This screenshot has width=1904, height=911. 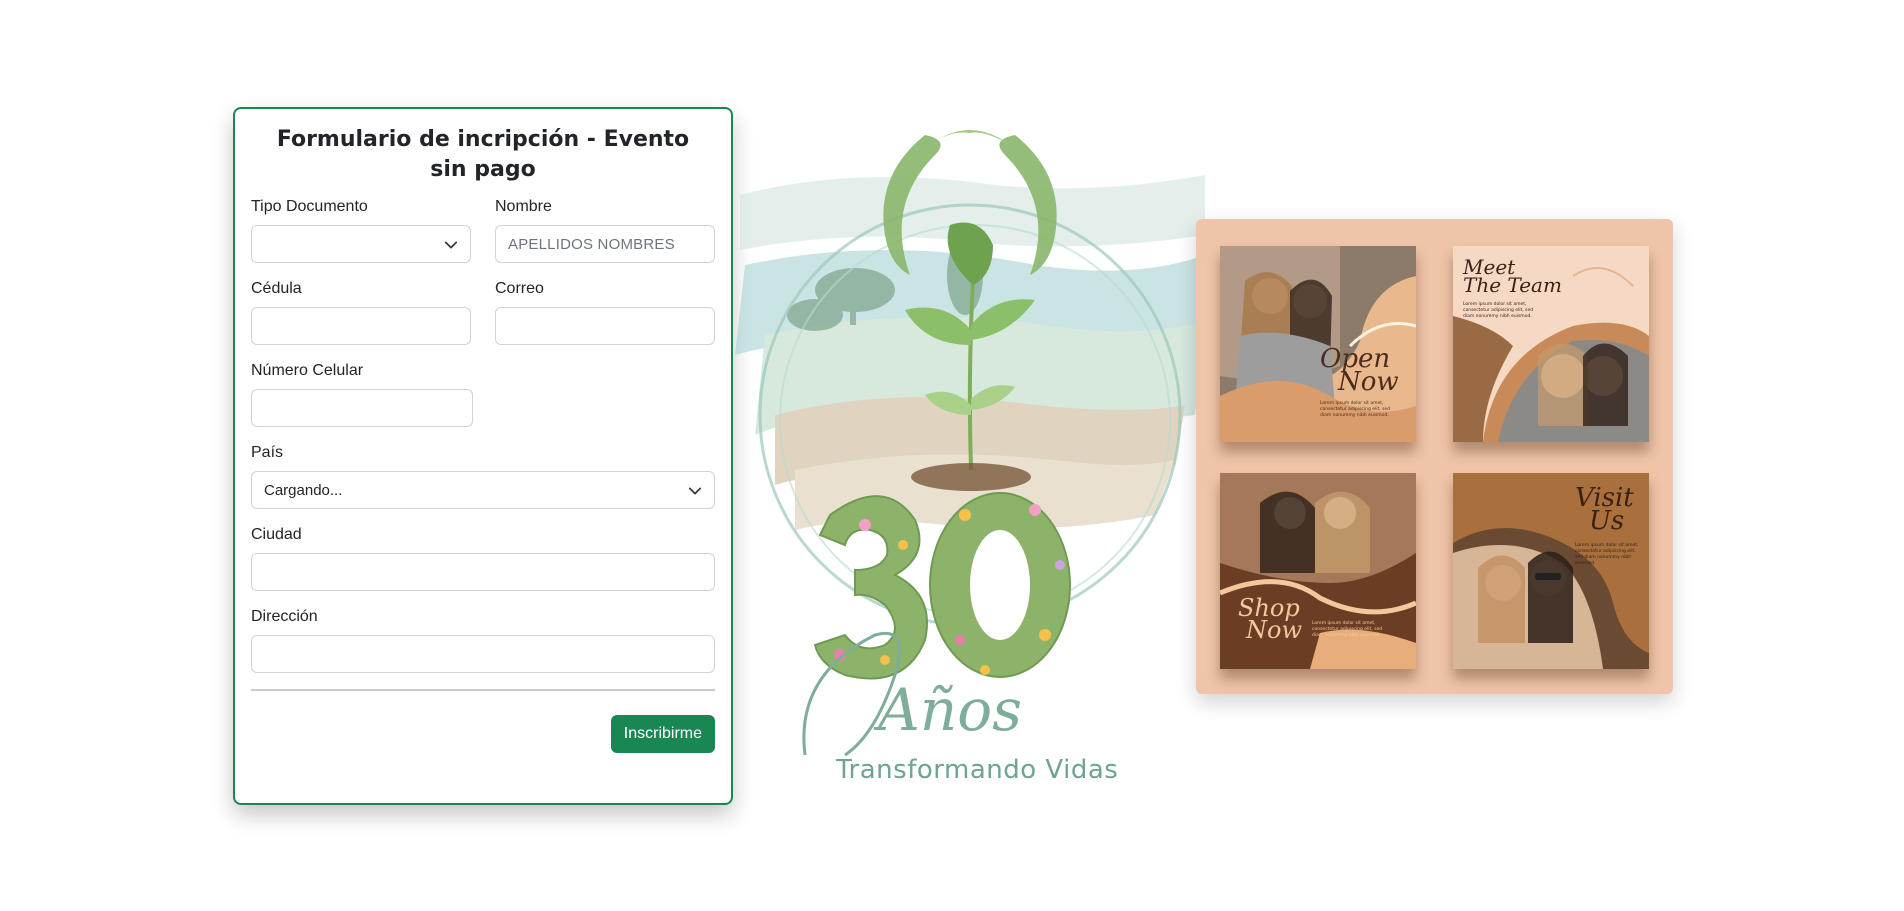 I want to click on pais-label: País, so click(x=267, y=452).